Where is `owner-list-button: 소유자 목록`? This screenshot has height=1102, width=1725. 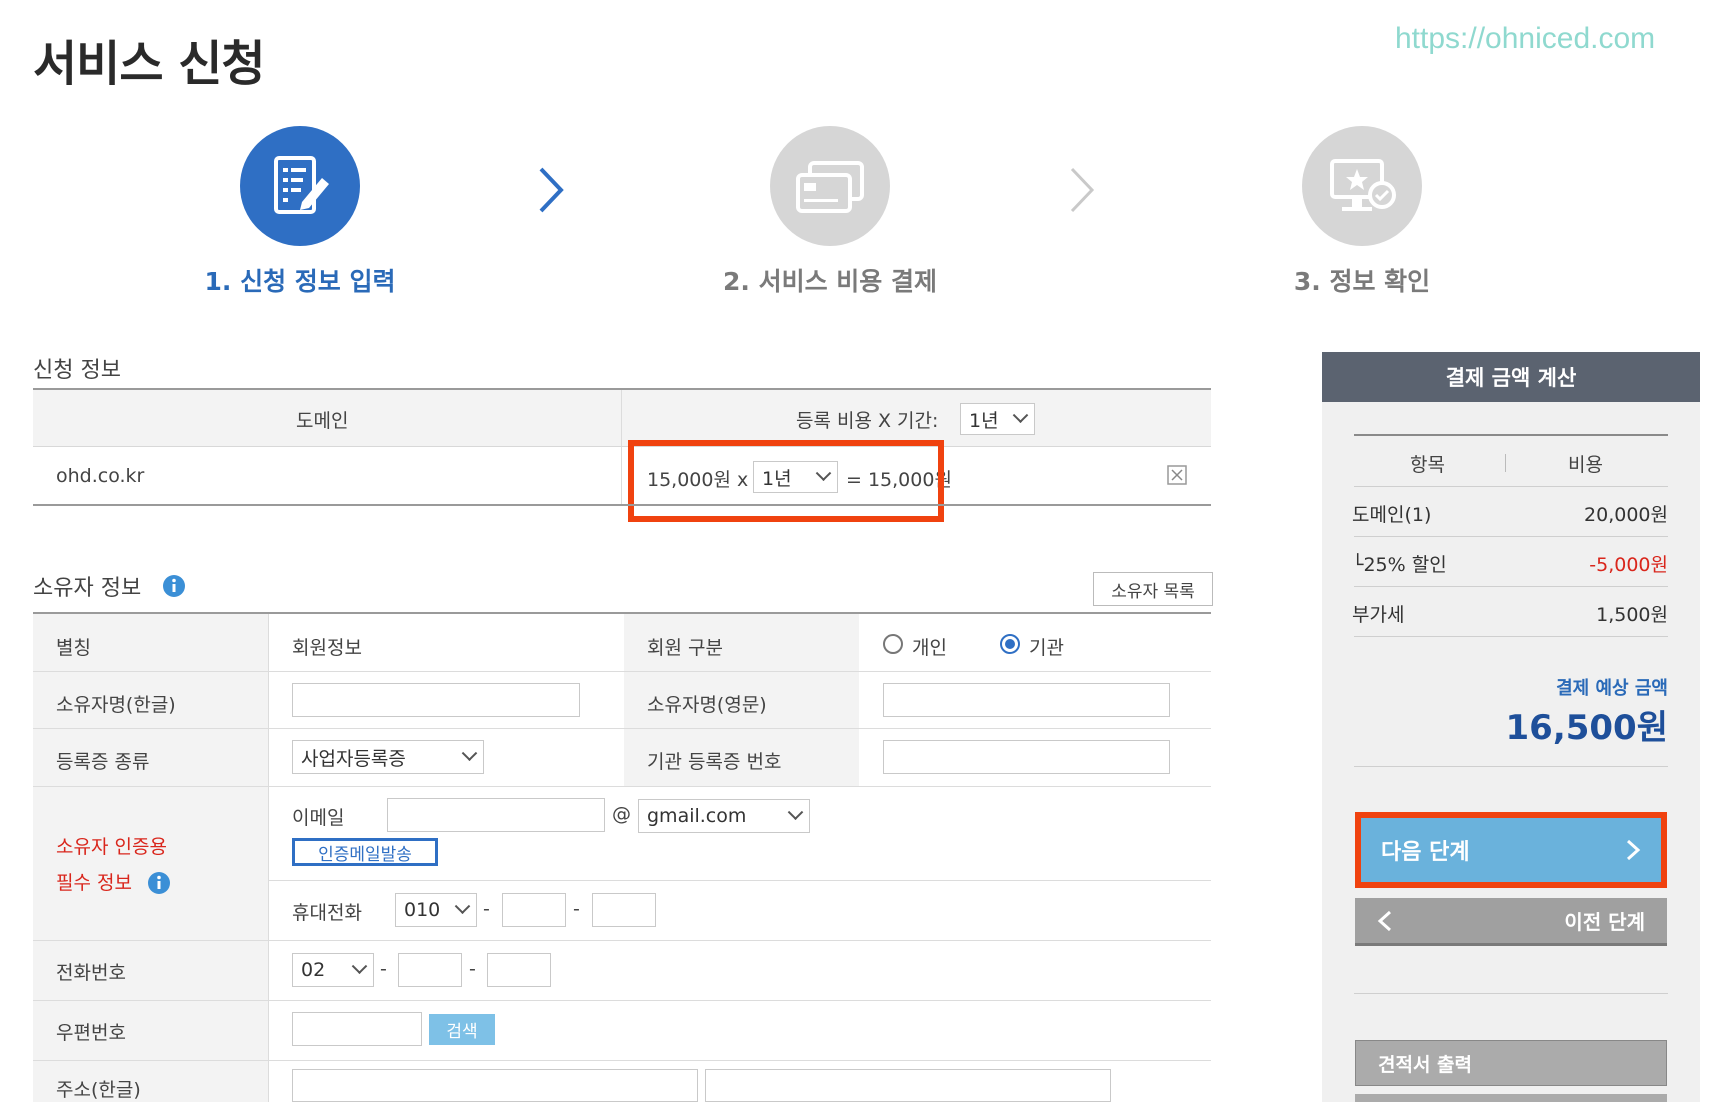
owner-list-button: 소유자 목록 is located at coordinates (1153, 589).